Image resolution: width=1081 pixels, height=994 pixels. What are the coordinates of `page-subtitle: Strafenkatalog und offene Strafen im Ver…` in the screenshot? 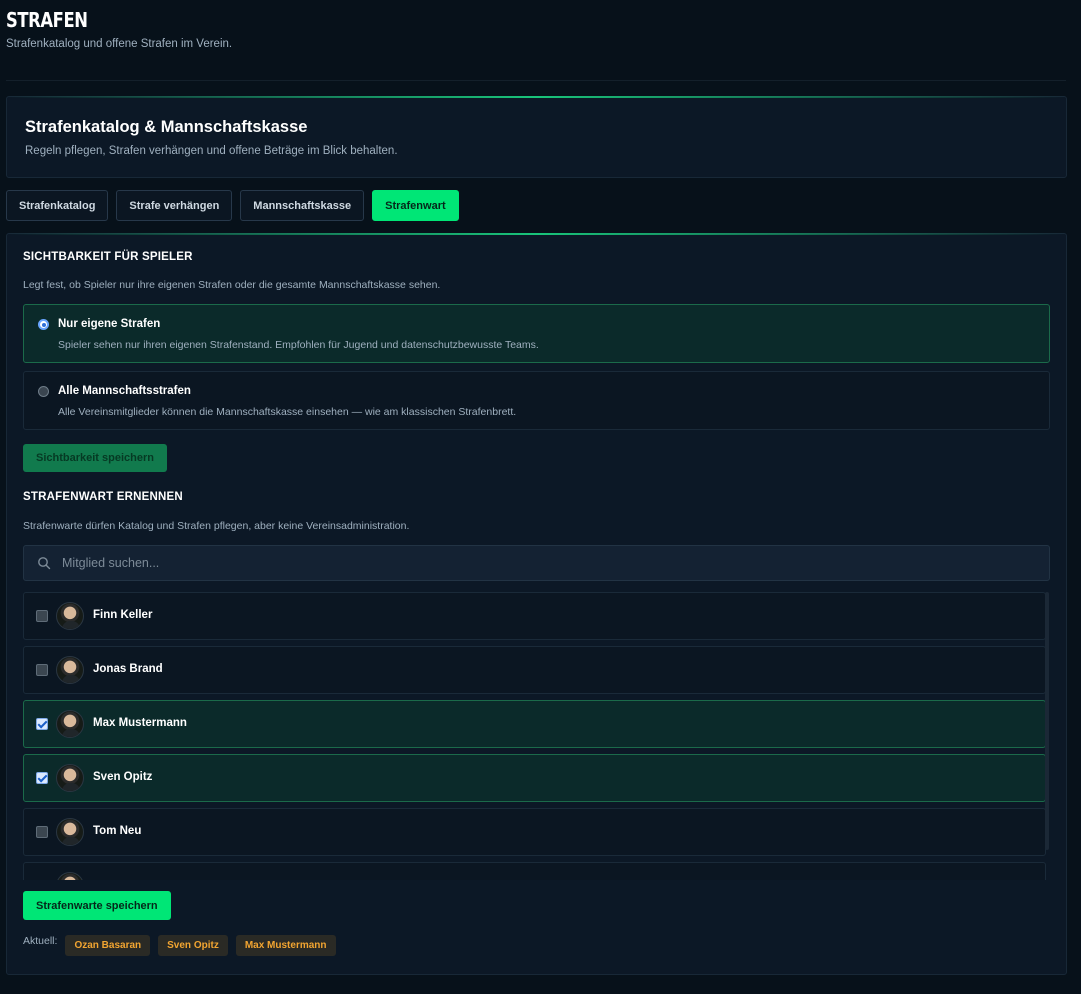 It's located at (119, 44).